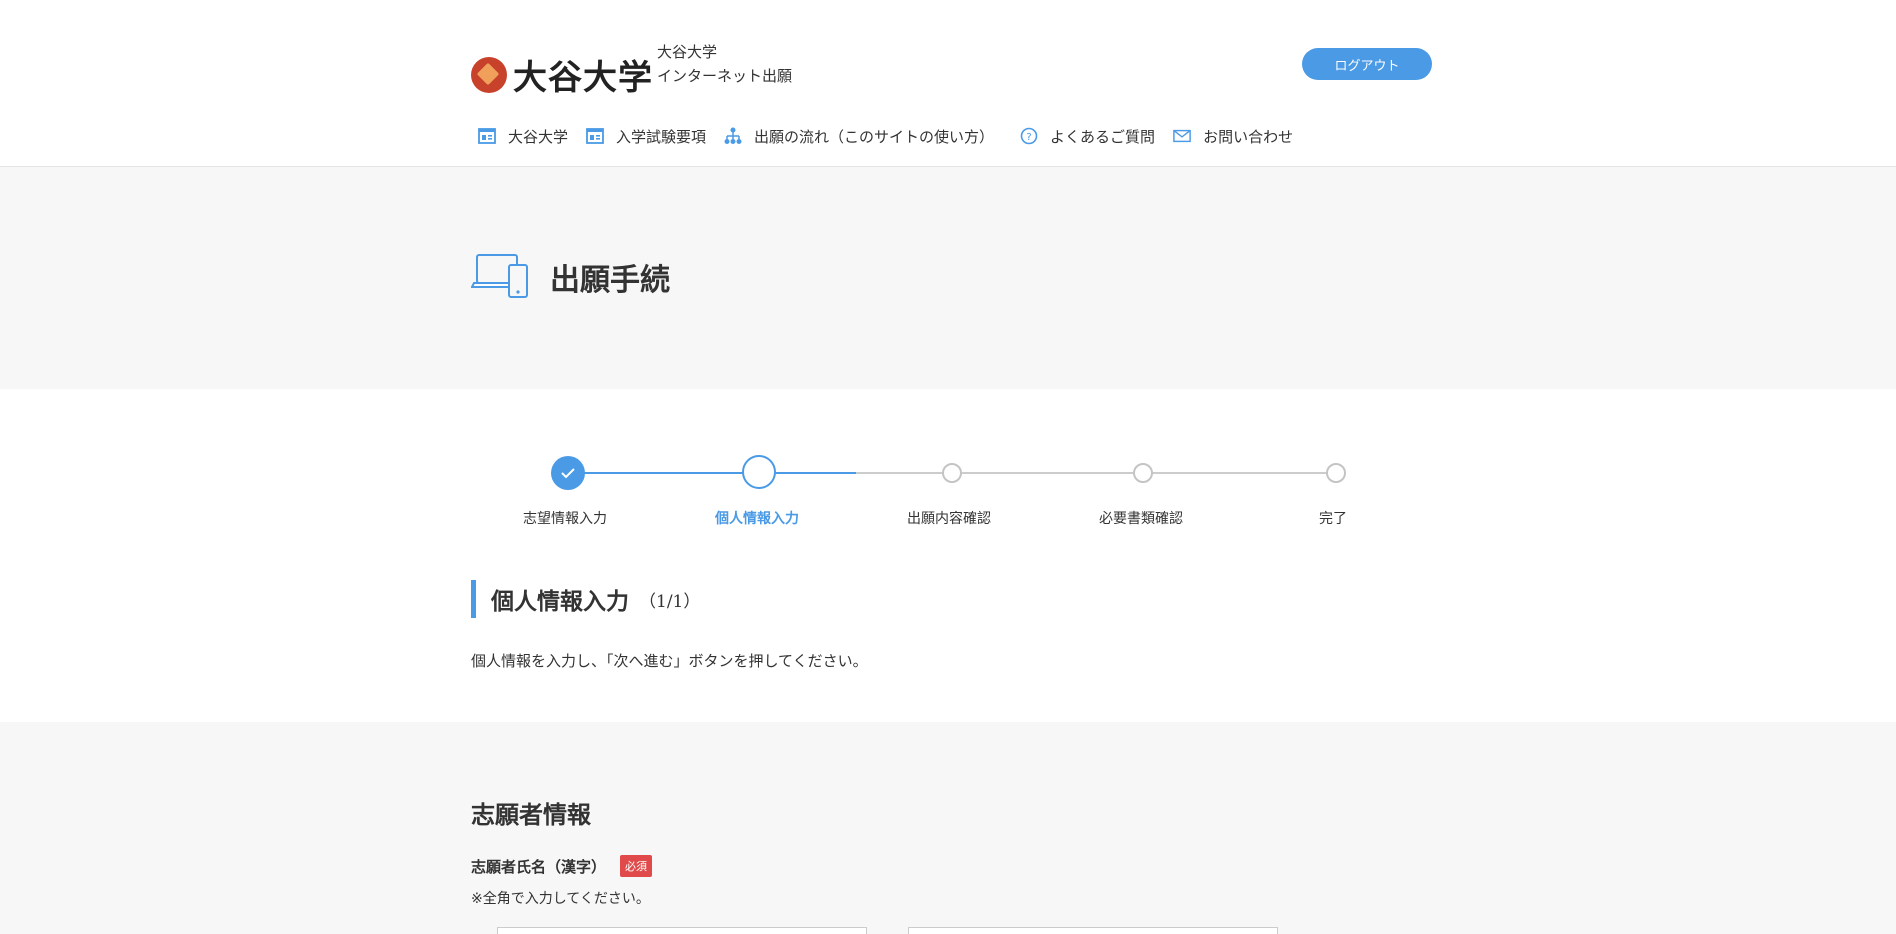 The width and height of the screenshot is (1896, 934). What do you see at coordinates (669, 661) in the screenshot?
I see `instruction-text: 個人情報を入力し、「次へ進む」ボタンを押してください。` at bounding box center [669, 661].